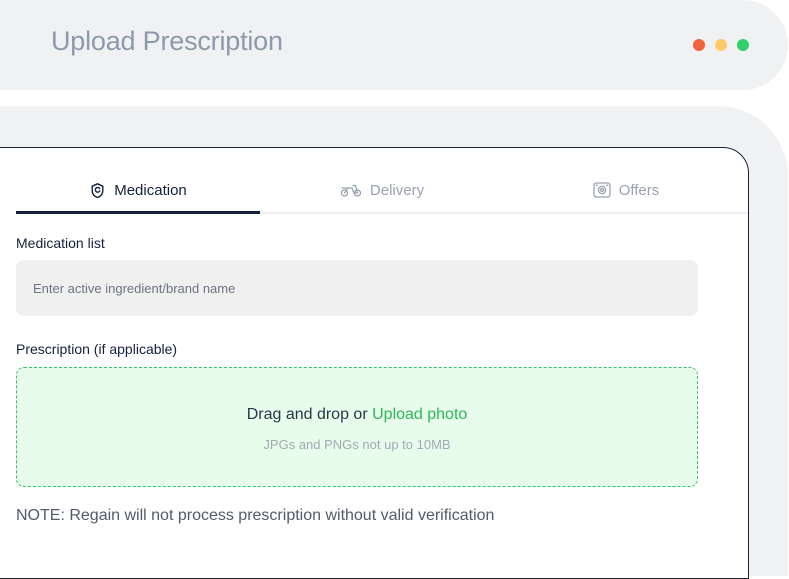 The image size is (789, 579). I want to click on drag-drop-text: Drag and drop or, so click(307, 414).